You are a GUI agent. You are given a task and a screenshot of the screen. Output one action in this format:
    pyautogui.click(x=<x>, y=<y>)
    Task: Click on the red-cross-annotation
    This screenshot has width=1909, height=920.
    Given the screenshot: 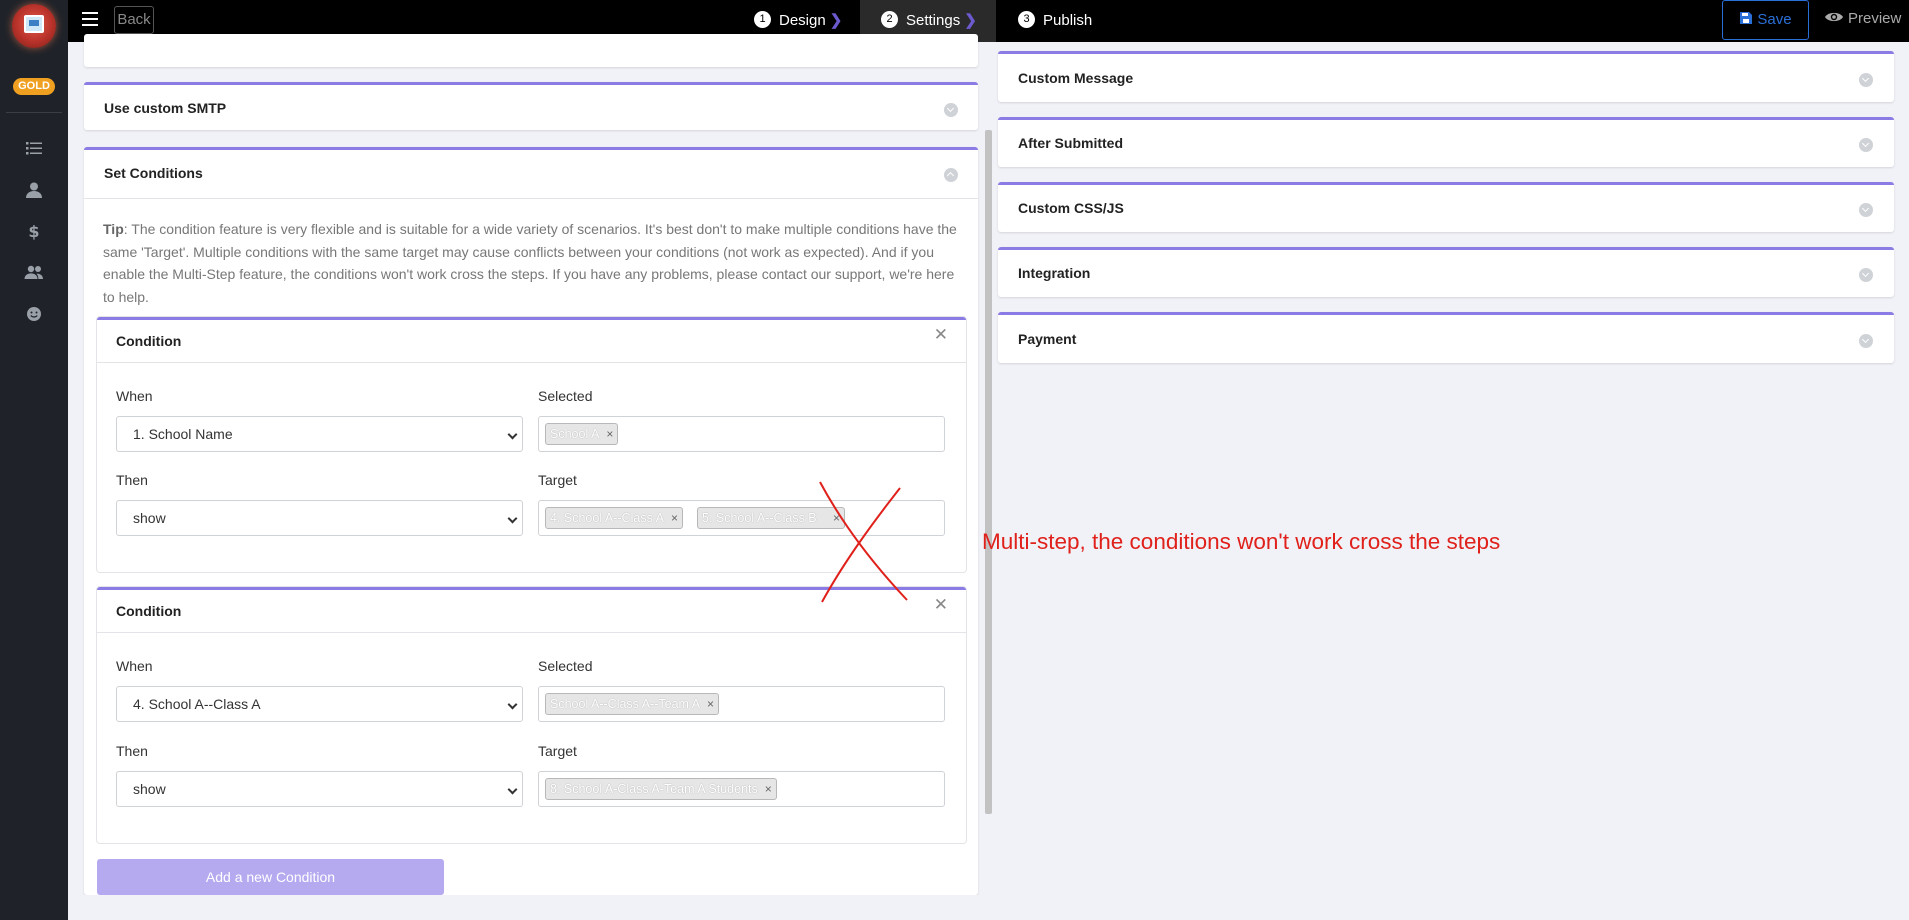 What is the action you would take?
    pyautogui.click(x=863, y=542)
    